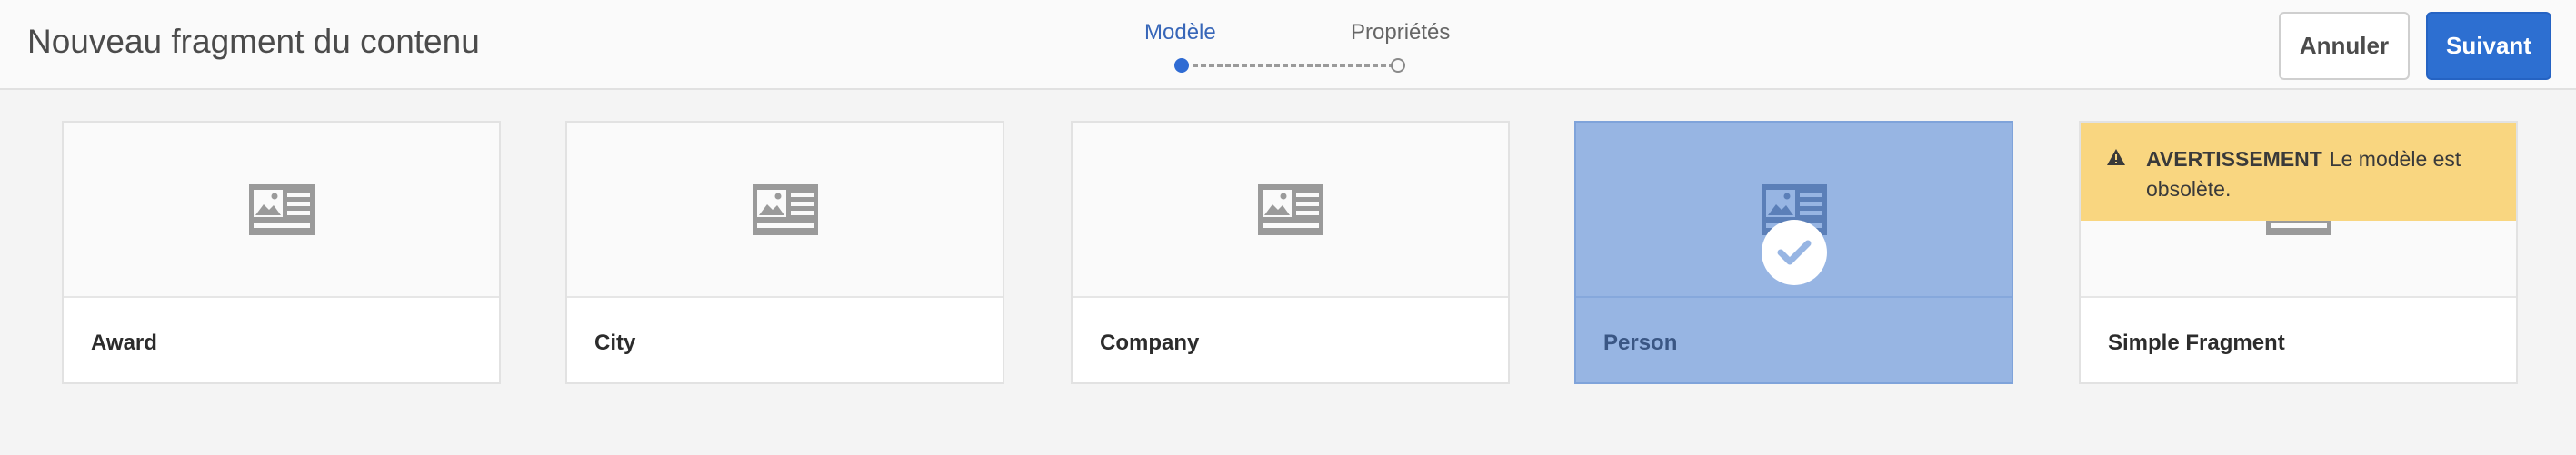 The width and height of the screenshot is (2576, 455). I want to click on model-card-label: Company, so click(1150, 343).